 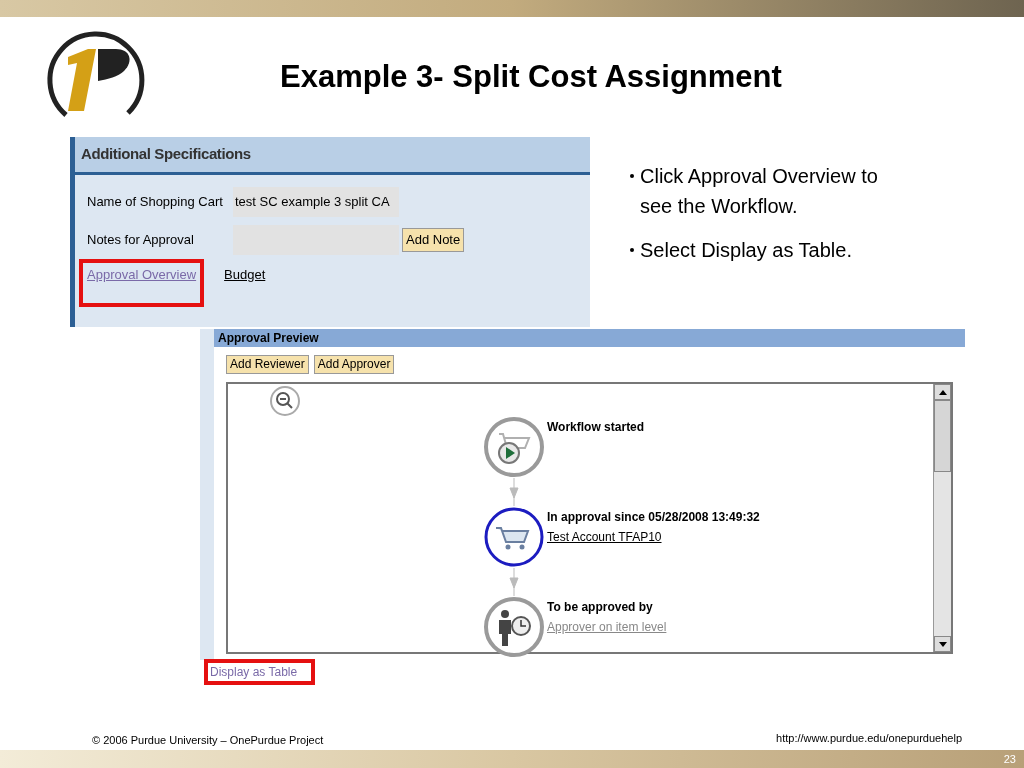 What do you see at coordinates (514, 537) in the screenshot?
I see `shopping-cart-icon` at bounding box center [514, 537].